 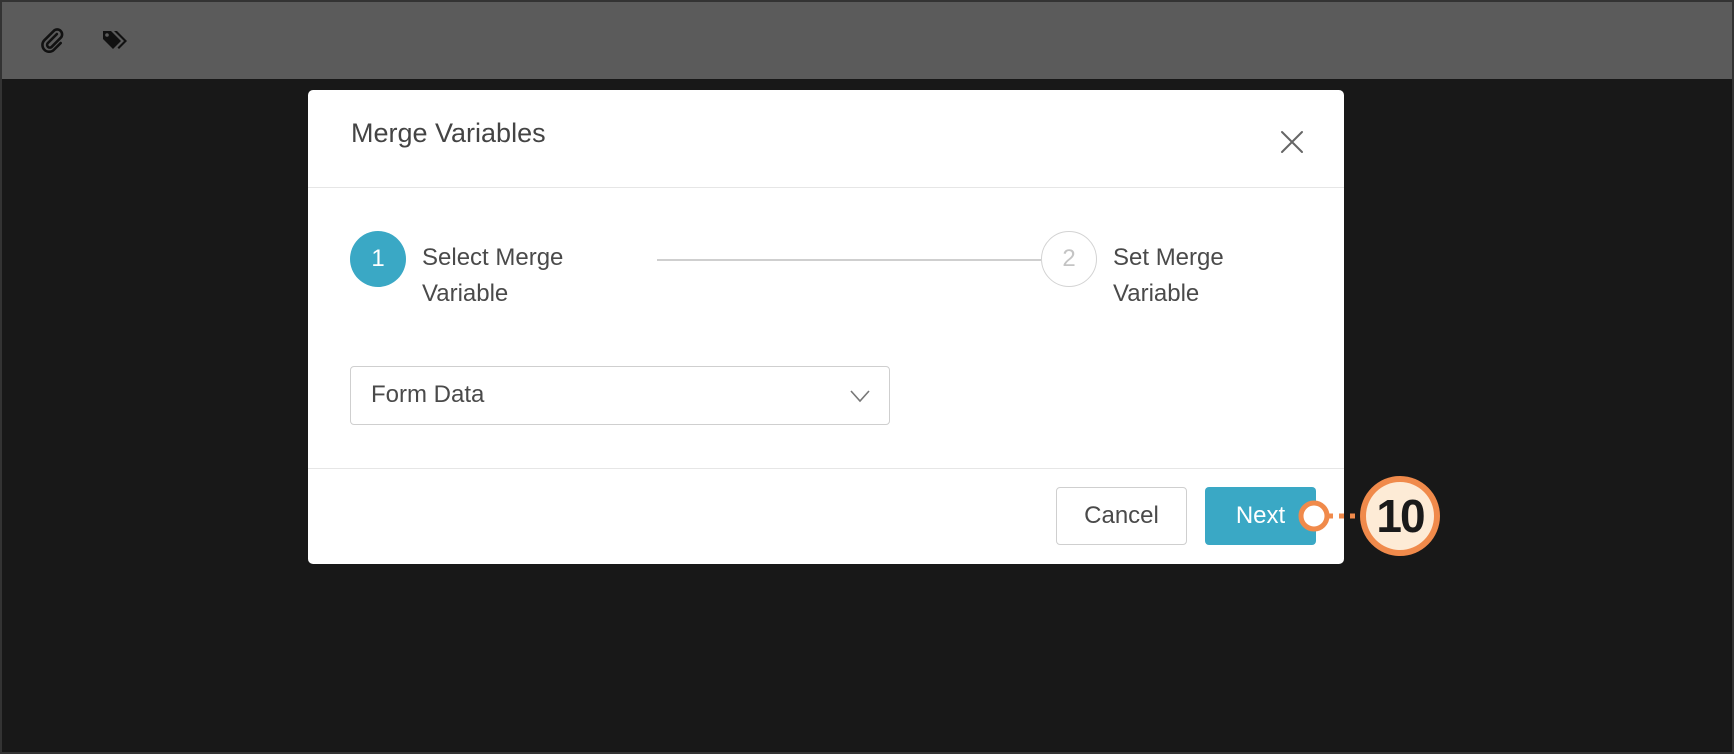 What do you see at coordinates (465, 293) in the screenshot?
I see `step-1-label-line2: Variable` at bounding box center [465, 293].